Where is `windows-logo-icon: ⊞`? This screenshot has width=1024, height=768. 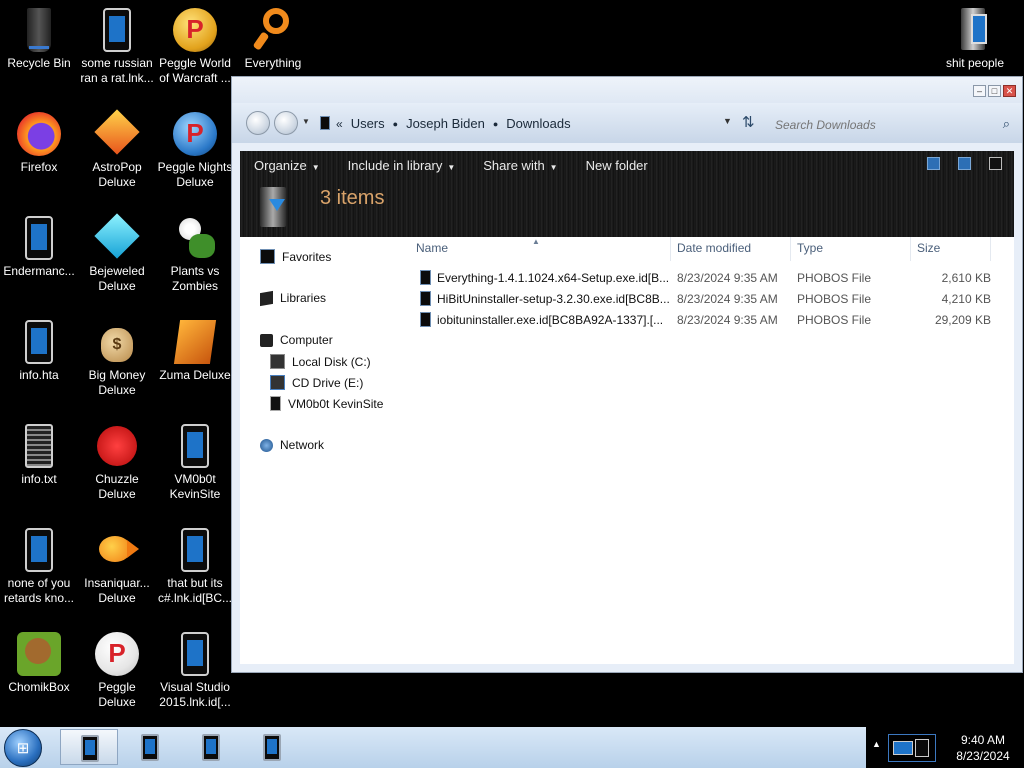 windows-logo-icon: ⊞ is located at coordinates (23, 748).